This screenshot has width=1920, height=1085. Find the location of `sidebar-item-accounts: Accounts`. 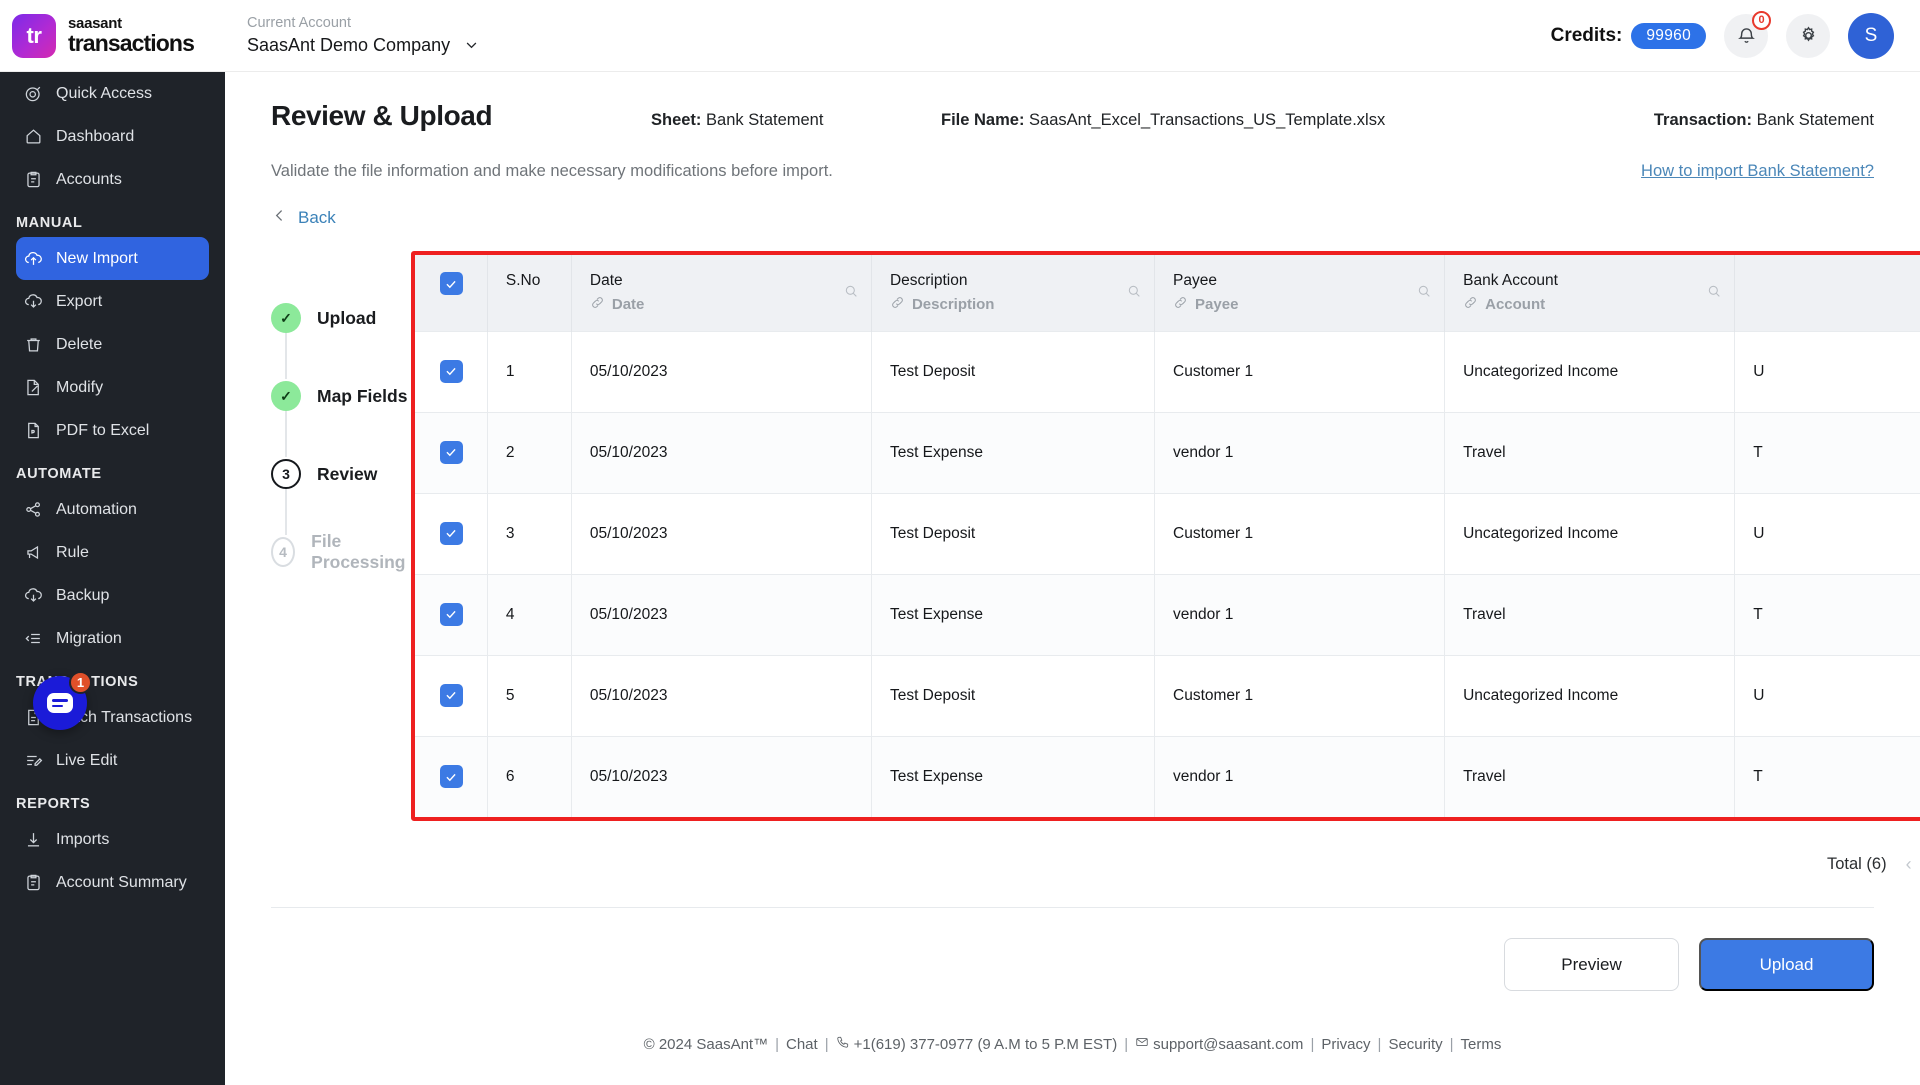

sidebar-item-accounts: Accounts is located at coordinates (112, 179).